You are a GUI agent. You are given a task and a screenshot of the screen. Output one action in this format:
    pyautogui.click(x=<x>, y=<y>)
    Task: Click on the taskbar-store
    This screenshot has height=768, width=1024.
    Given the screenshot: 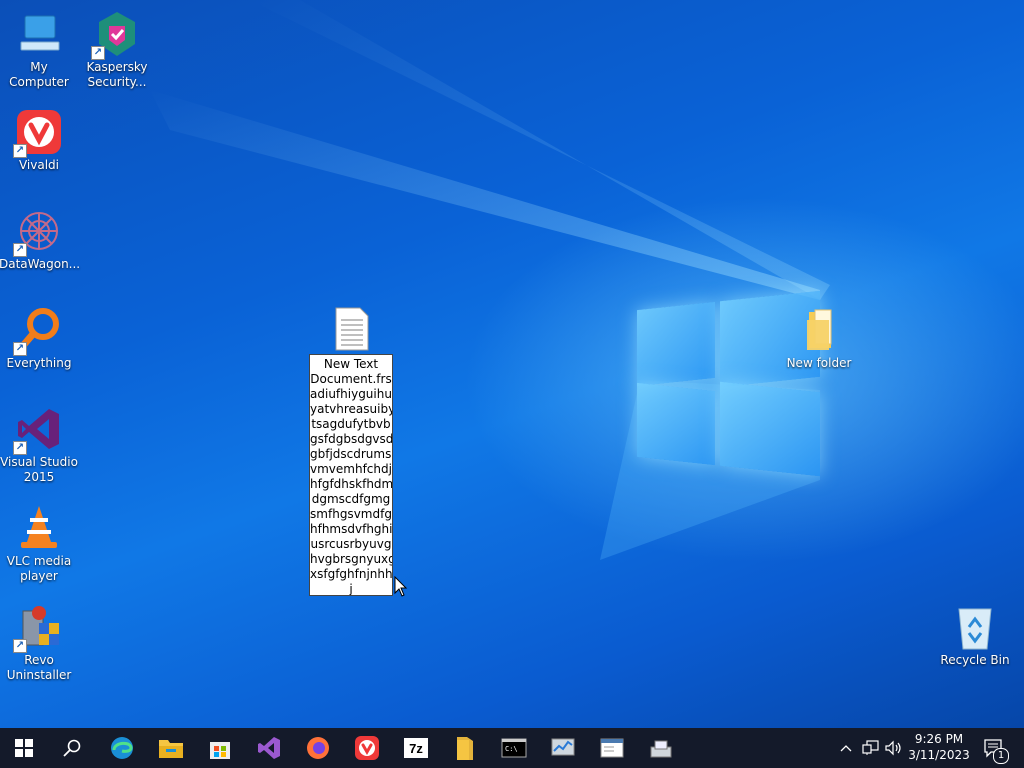 What is the action you would take?
    pyautogui.click(x=220, y=748)
    